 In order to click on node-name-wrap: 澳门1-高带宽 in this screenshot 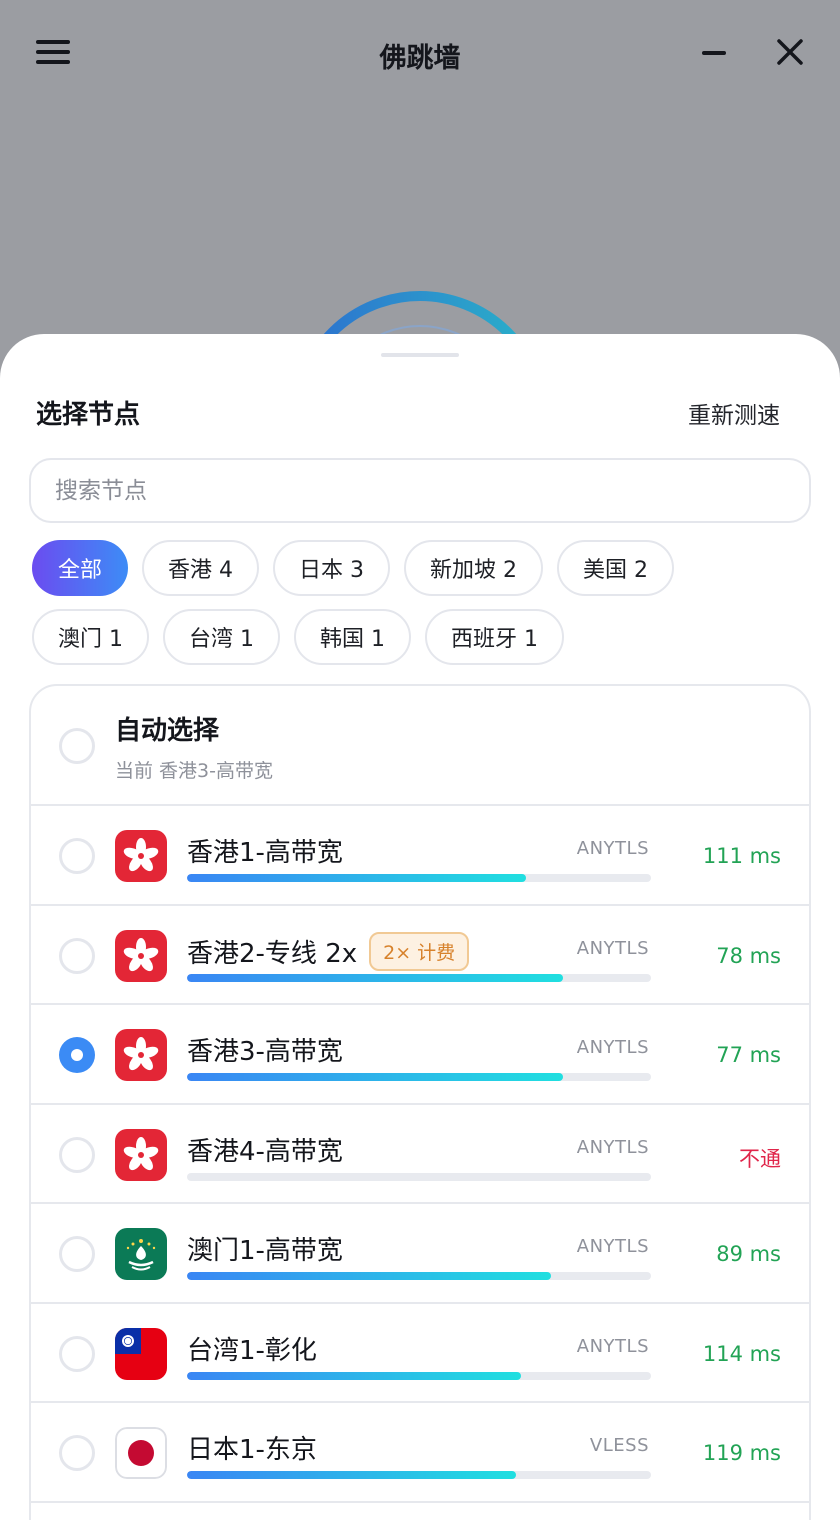, I will do `click(265, 1248)`.